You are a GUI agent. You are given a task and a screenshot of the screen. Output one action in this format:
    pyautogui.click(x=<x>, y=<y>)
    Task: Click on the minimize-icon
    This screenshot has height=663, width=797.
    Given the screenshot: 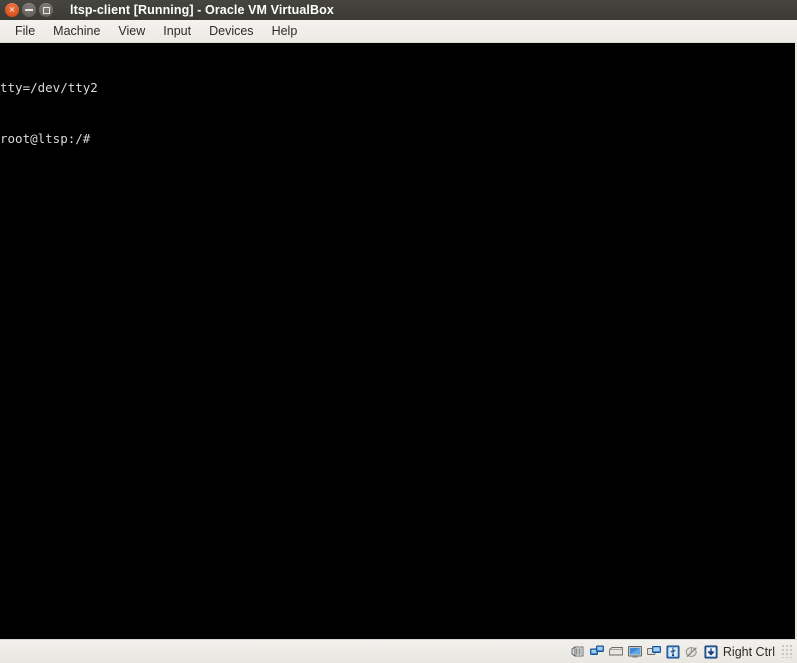 What is the action you would take?
    pyautogui.click(x=29, y=10)
    